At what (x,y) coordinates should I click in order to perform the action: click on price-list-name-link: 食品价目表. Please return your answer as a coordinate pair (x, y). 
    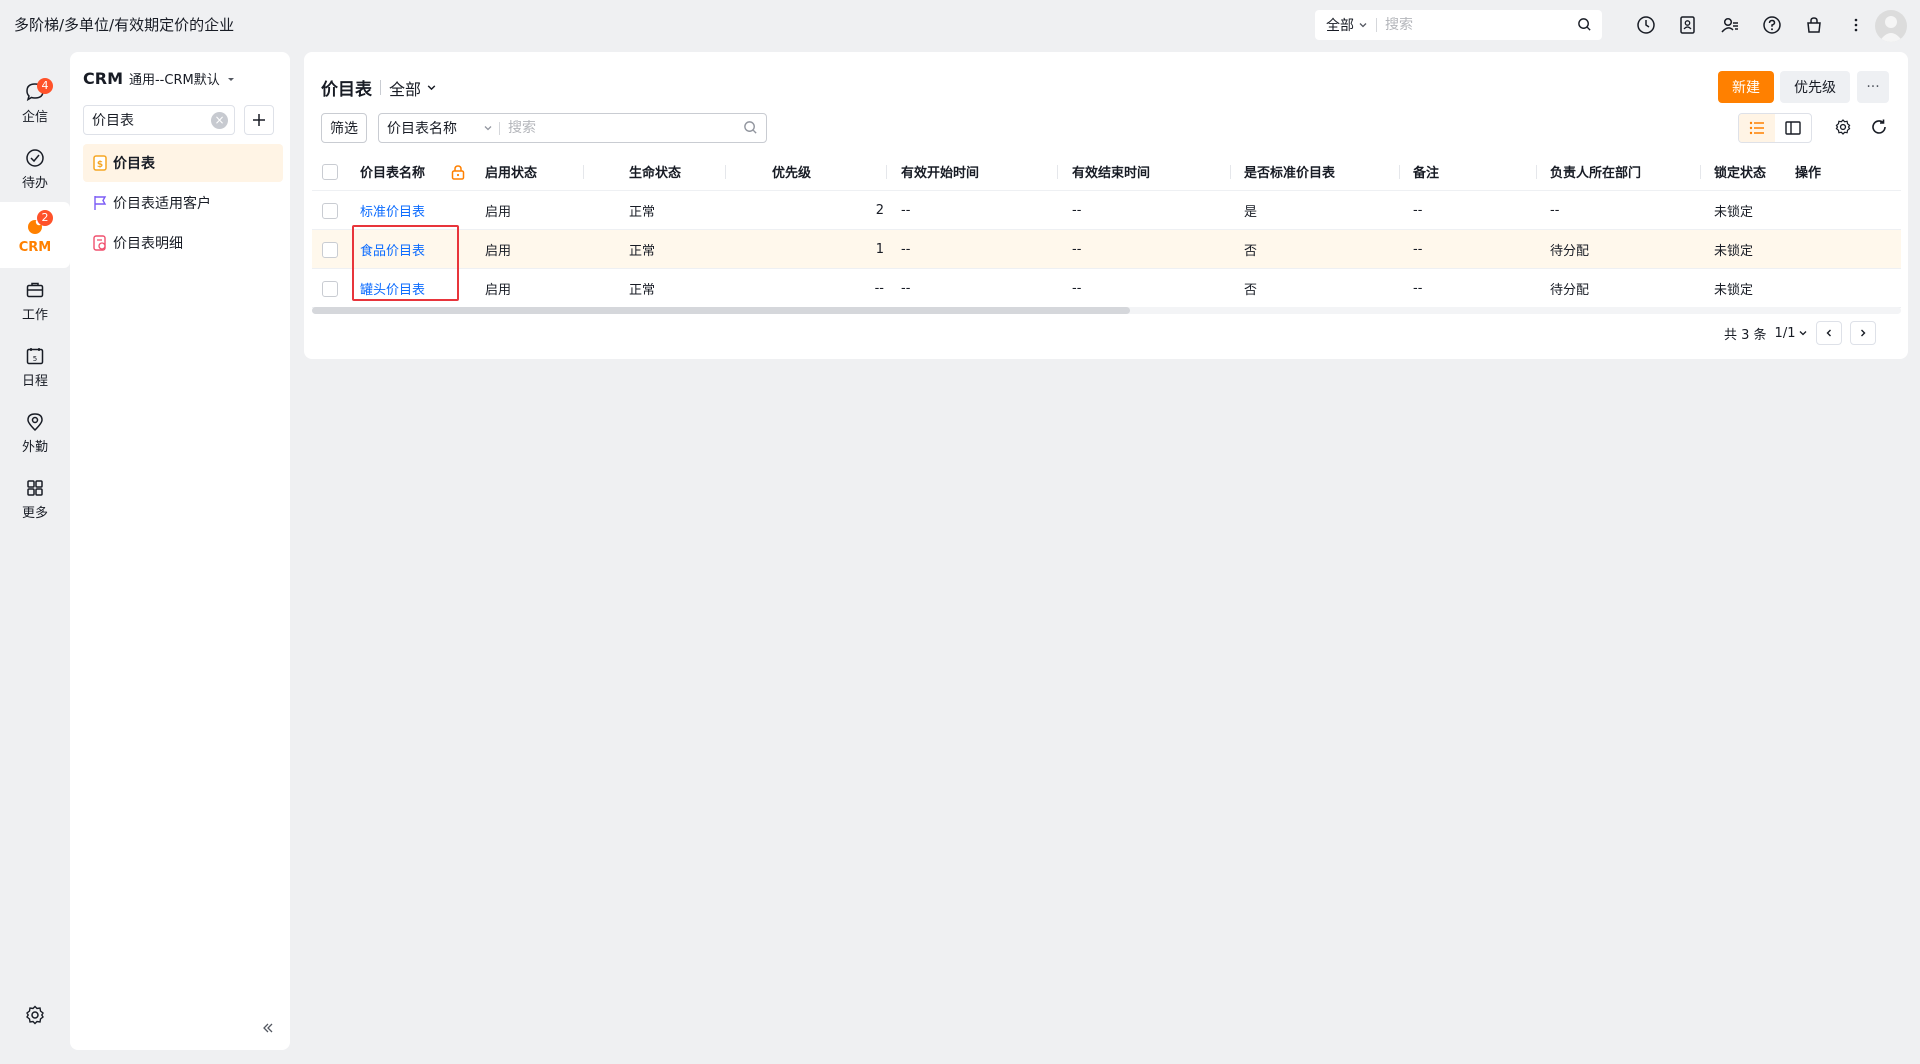
    Looking at the image, I should click on (392, 249).